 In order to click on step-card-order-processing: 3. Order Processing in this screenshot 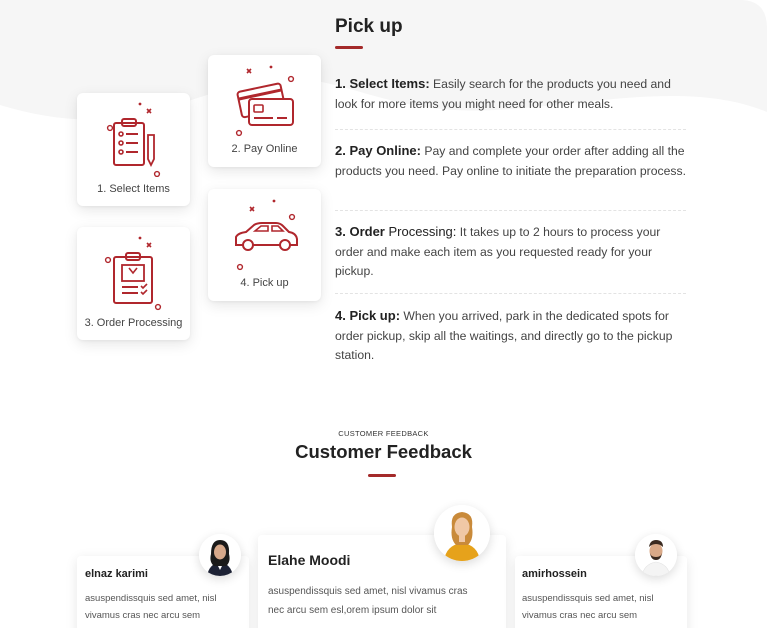, I will do `click(133, 283)`.